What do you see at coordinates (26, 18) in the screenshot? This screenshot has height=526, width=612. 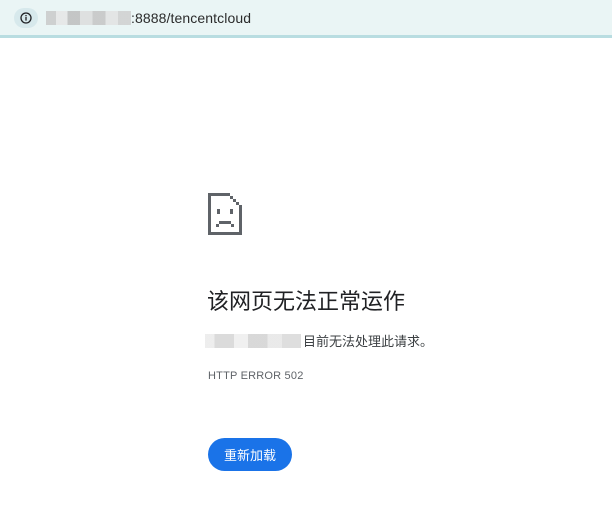 I see `info-icon` at bounding box center [26, 18].